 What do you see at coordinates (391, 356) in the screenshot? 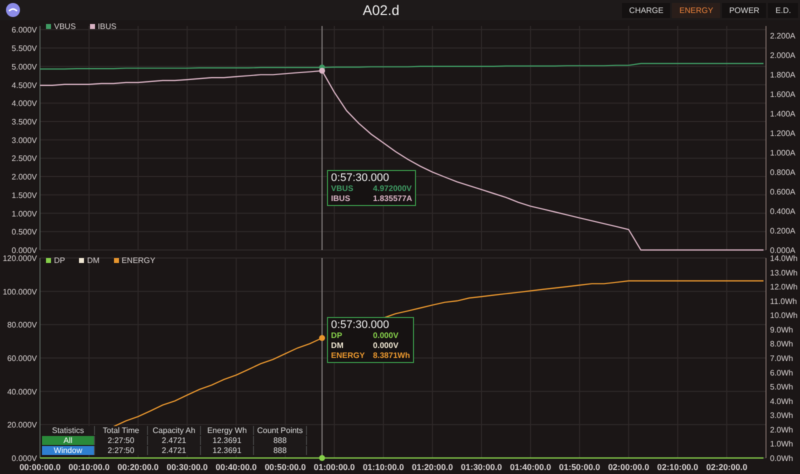
I see `readout-value: 8.3871Wh` at bounding box center [391, 356].